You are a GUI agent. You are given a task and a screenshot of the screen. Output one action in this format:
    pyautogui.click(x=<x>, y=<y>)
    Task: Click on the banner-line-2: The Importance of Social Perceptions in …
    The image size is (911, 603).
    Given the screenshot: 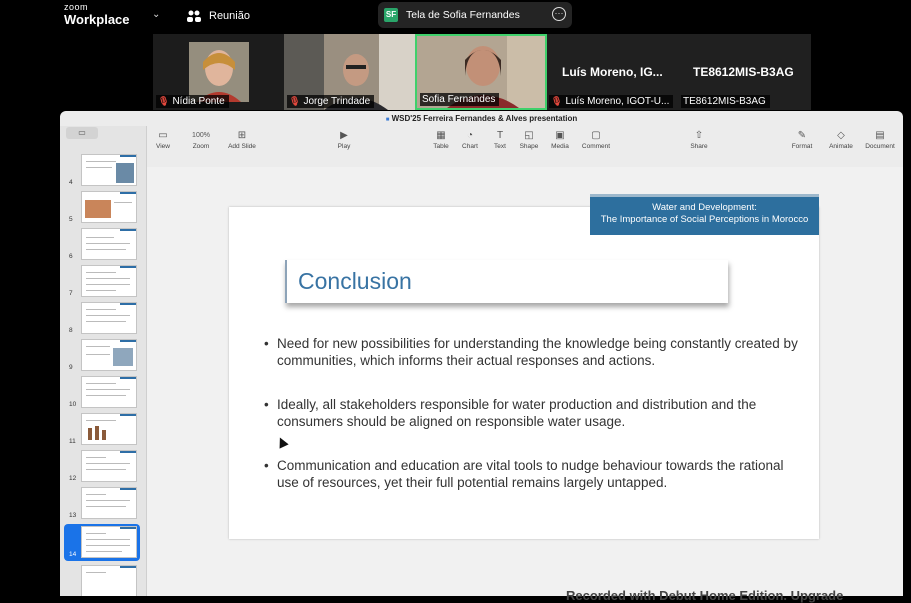 What is the action you would take?
    pyautogui.click(x=704, y=219)
    